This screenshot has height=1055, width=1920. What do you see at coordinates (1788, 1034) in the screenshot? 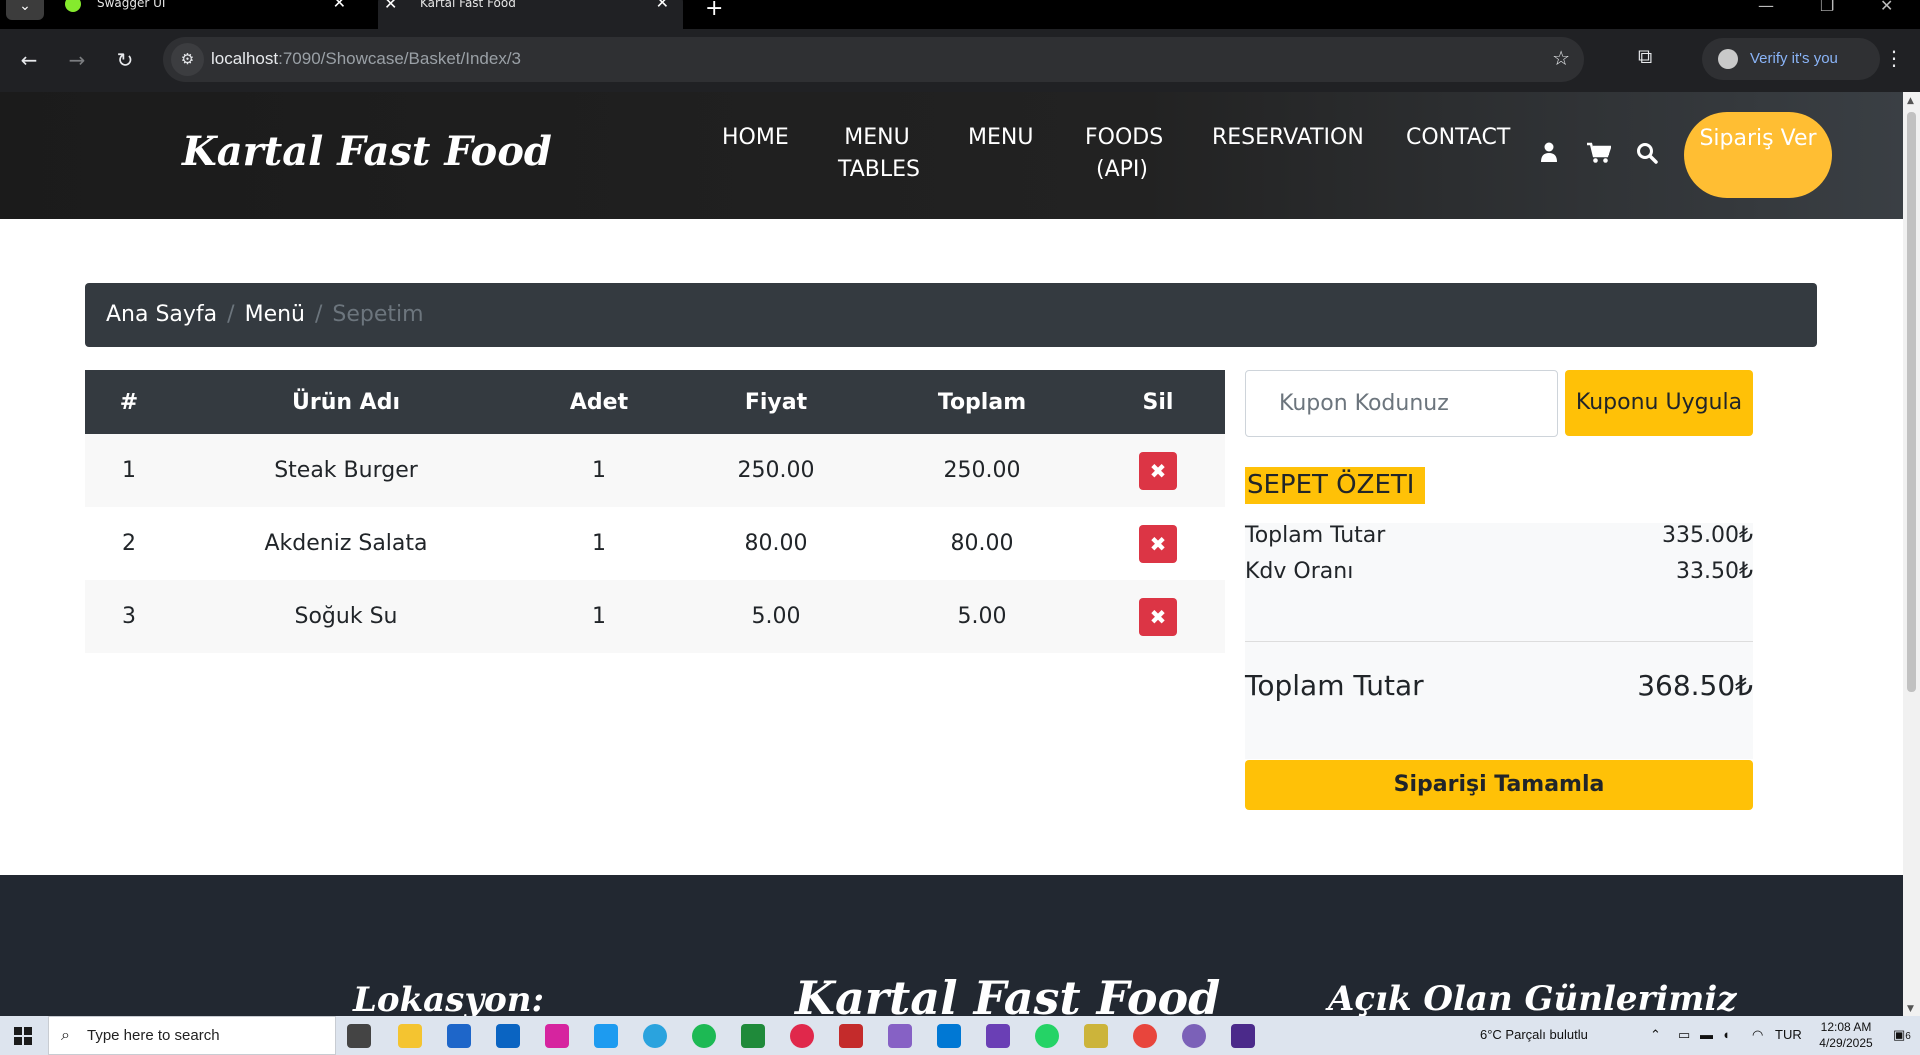
I see `language-indicator: TUR` at bounding box center [1788, 1034].